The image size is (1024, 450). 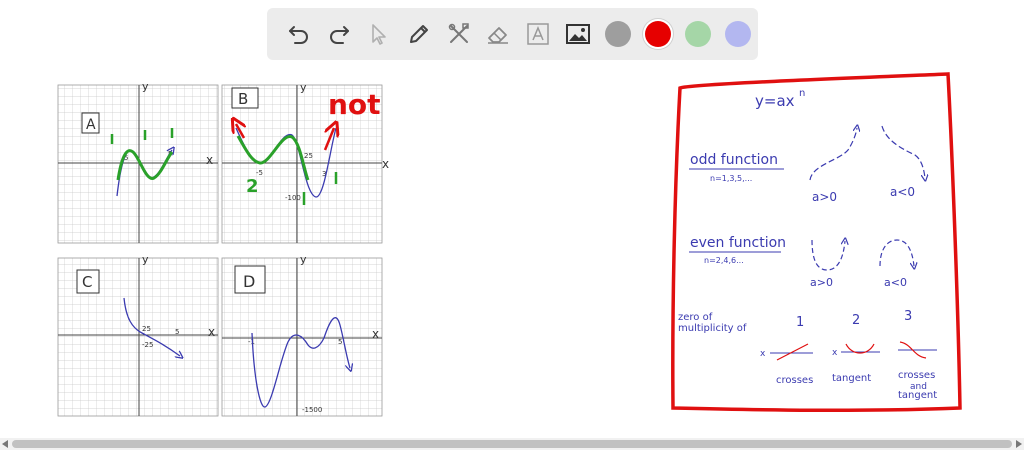 I want to click on graph-d-x-label: x, so click(x=375, y=334).